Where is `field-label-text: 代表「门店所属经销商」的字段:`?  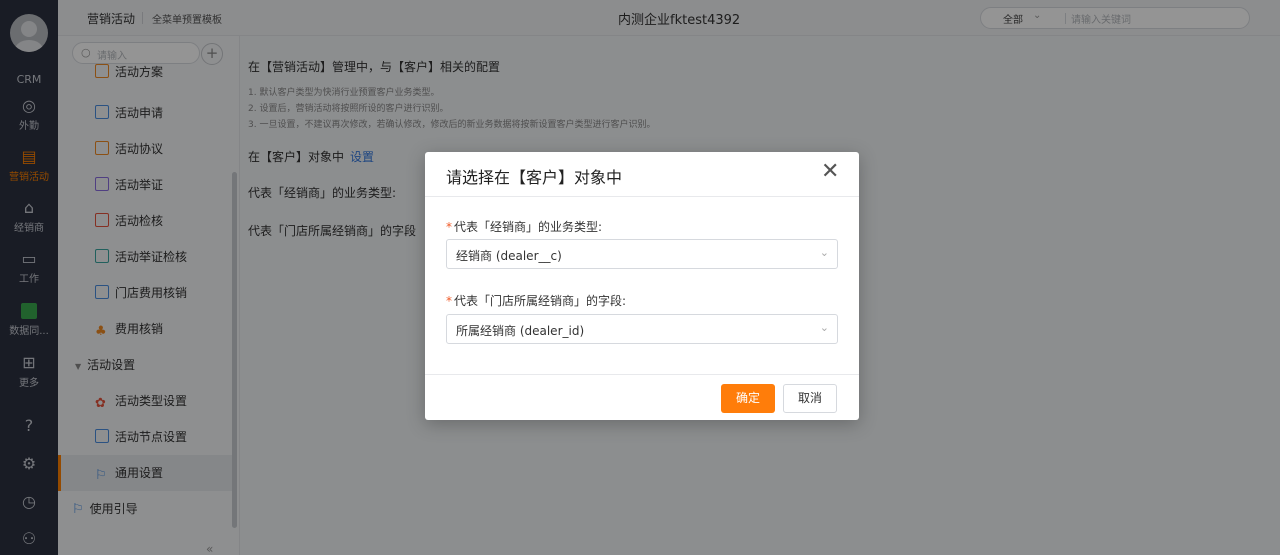
field-label-text: 代表「门店所属经销商」的字段: is located at coordinates (540, 301).